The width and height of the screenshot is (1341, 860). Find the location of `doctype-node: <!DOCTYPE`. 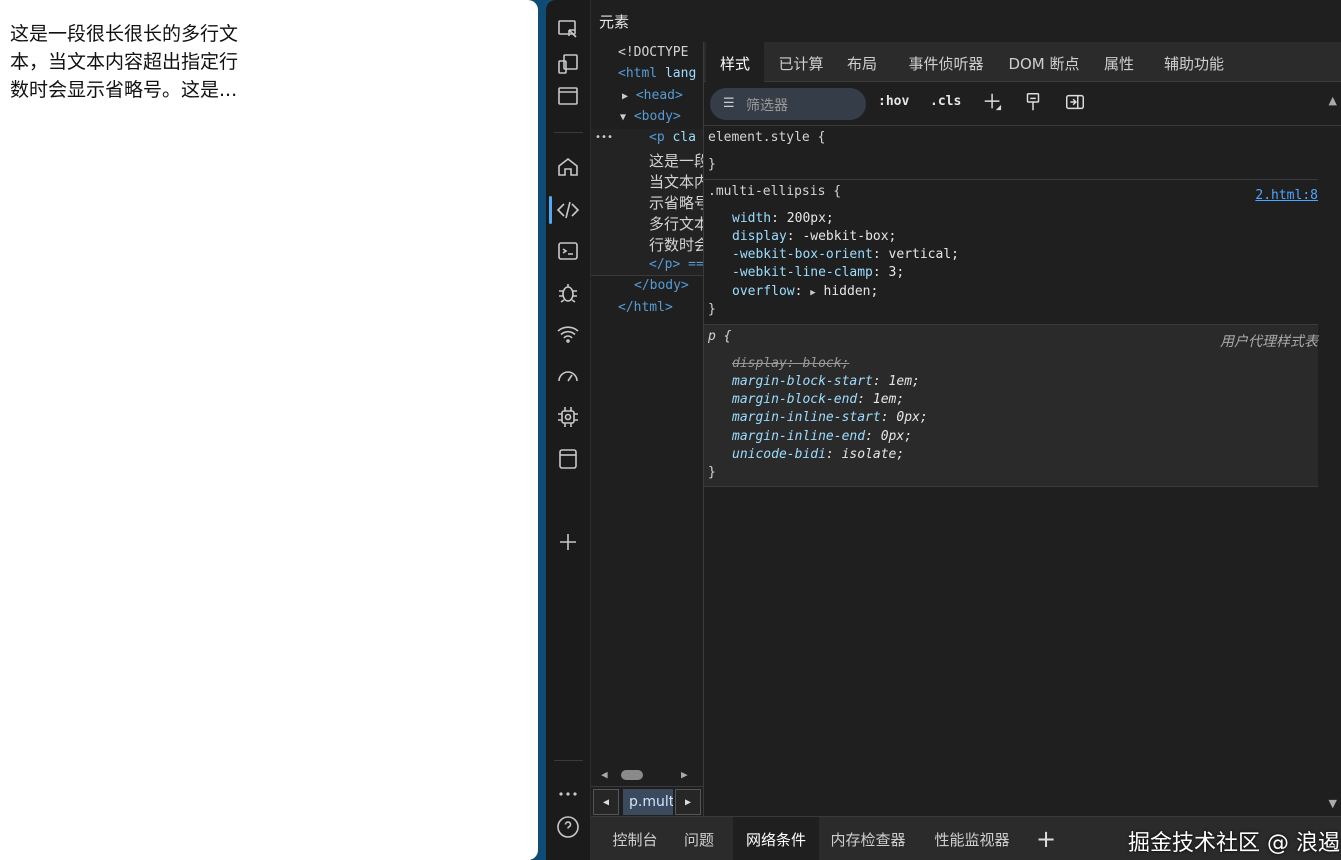

doctype-node: <!DOCTYPE is located at coordinates (653, 52).